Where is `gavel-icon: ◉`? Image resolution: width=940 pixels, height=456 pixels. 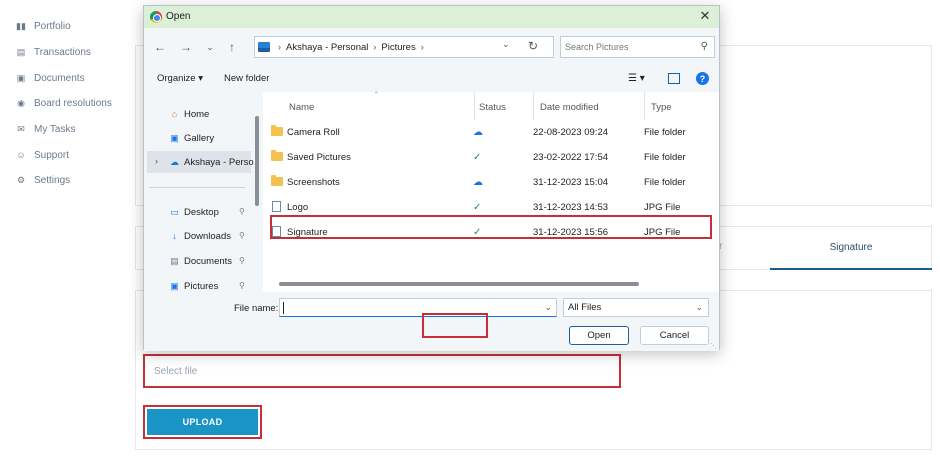 gavel-icon: ◉ is located at coordinates (21, 102).